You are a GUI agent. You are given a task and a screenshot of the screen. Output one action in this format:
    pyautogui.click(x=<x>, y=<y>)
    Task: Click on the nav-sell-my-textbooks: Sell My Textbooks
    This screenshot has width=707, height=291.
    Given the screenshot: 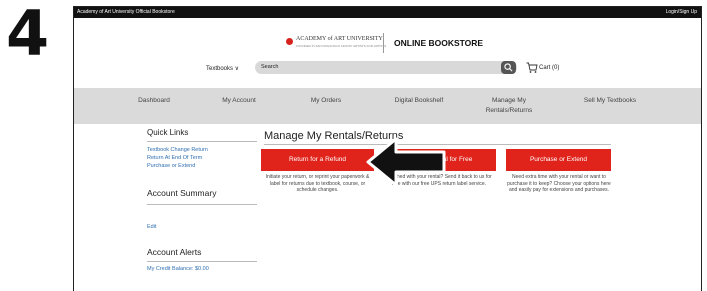 What is the action you would take?
    pyautogui.click(x=610, y=101)
    